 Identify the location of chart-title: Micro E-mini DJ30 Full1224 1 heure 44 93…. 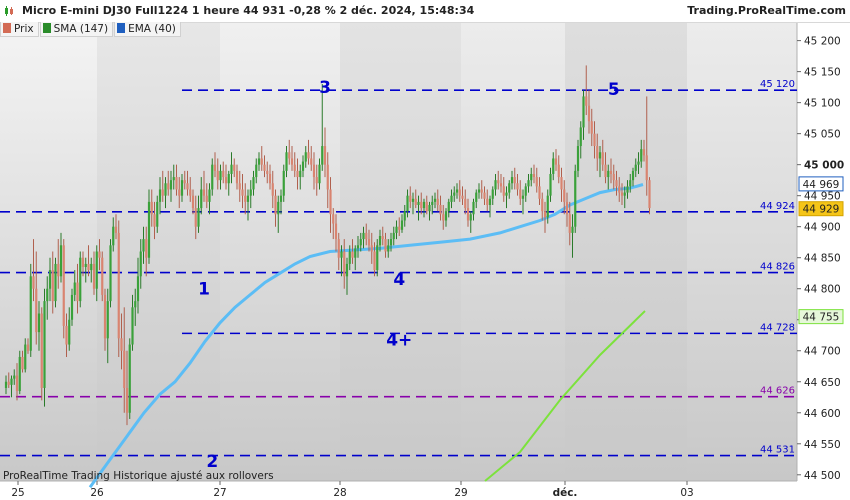
(248, 10).